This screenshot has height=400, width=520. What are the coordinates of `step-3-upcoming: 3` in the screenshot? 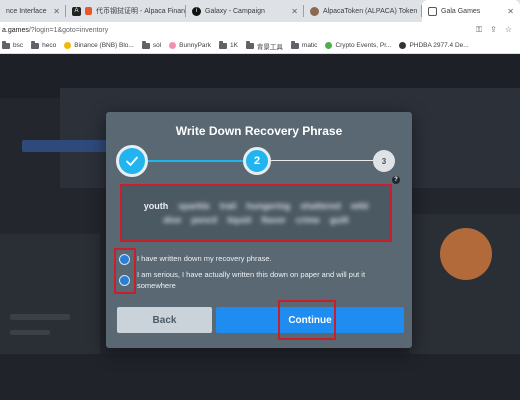 It's located at (384, 161).